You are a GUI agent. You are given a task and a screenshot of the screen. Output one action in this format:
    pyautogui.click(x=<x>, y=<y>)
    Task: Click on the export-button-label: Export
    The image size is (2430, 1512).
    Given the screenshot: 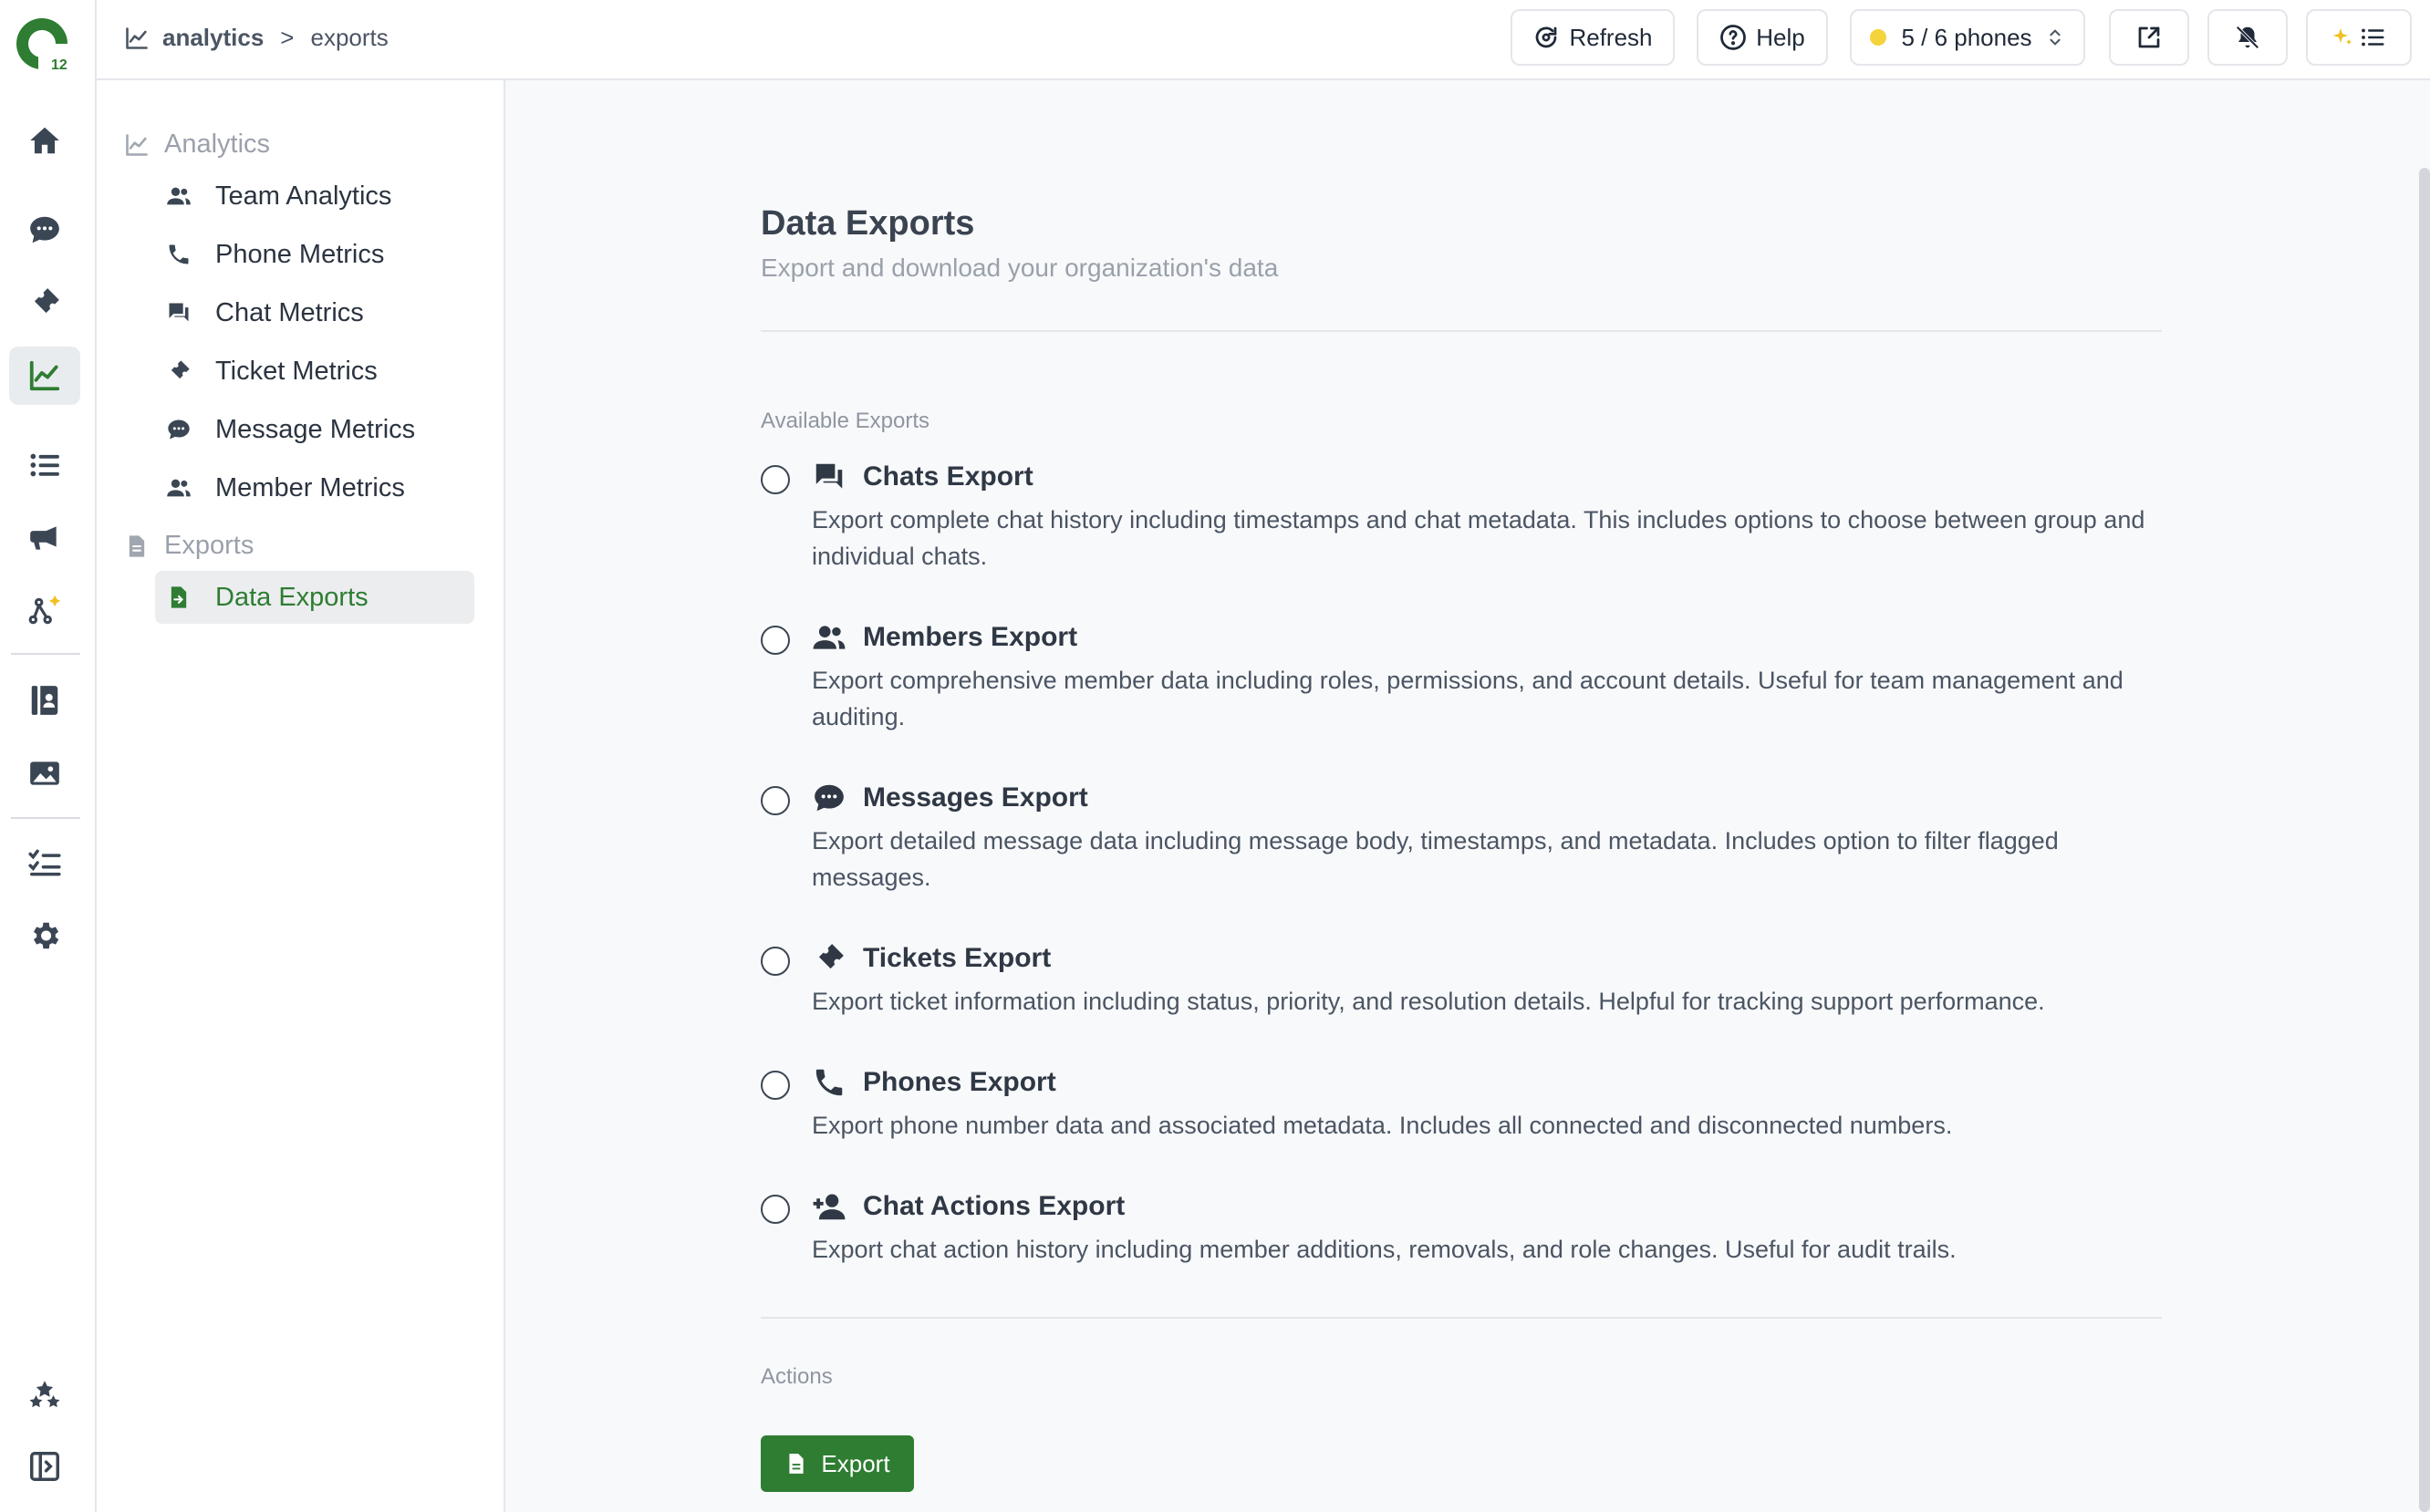 What is the action you would take?
    pyautogui.click(x=855, y=1463)
    